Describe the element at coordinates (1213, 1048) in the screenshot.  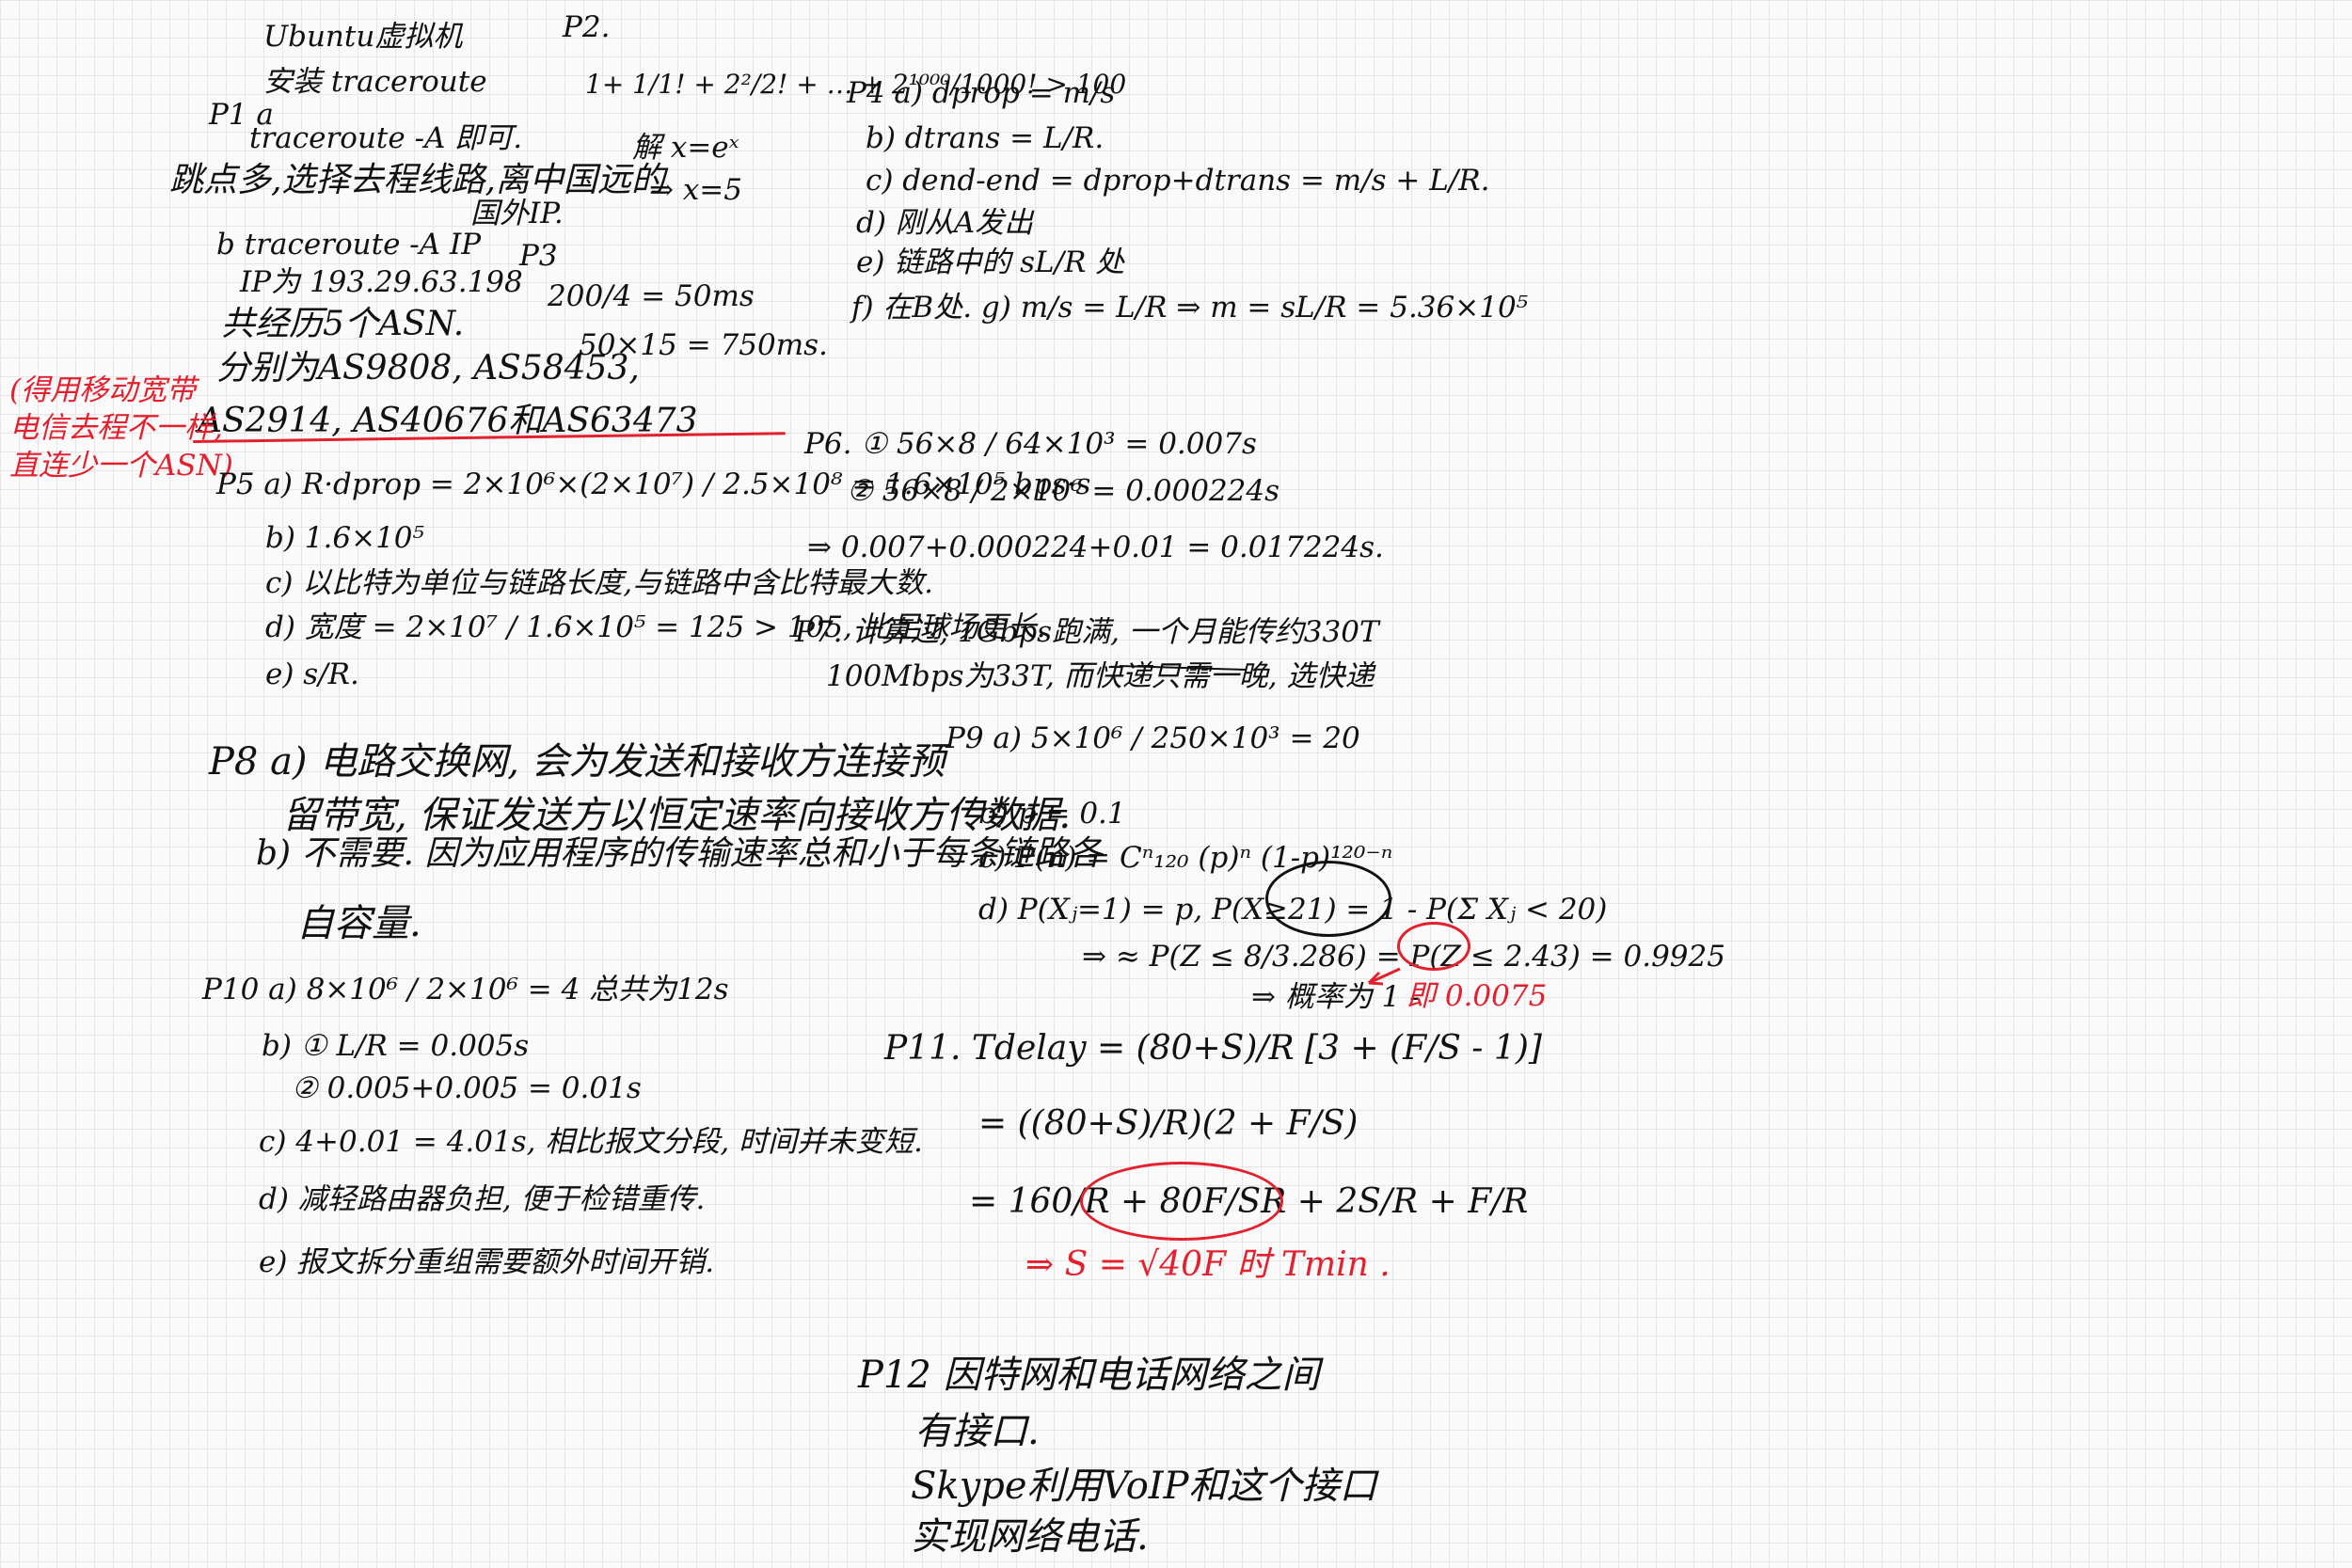
I see `p11-line-1: P11. Tdelay = (80+S)/R [3 + (F/S - 1)]` at that location.